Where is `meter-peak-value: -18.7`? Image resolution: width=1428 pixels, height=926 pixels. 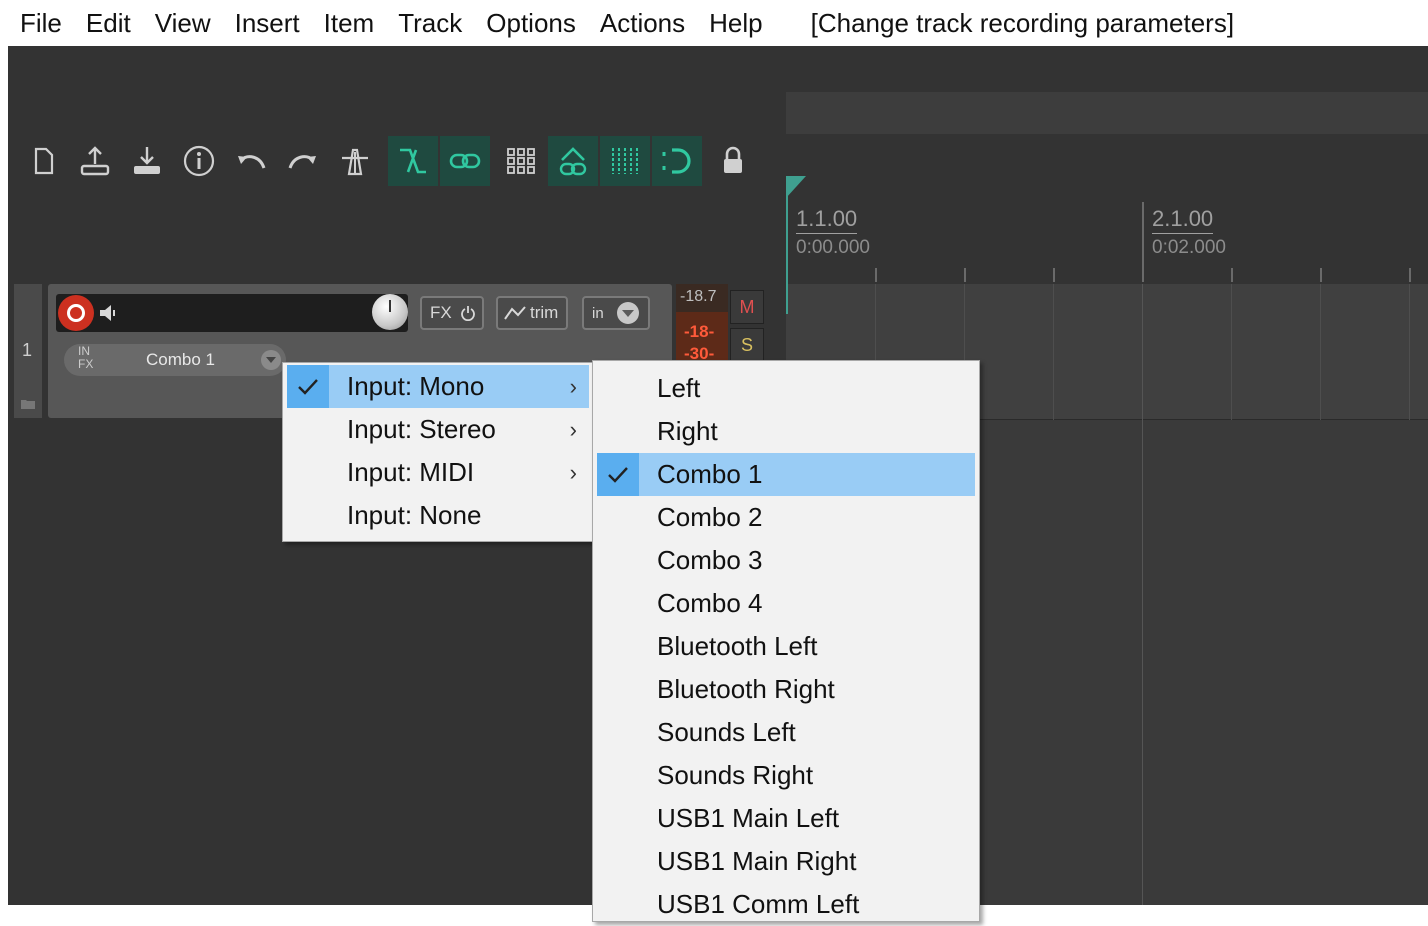
meter-peak-value: -18.7 is located at coordinates (698, 296).